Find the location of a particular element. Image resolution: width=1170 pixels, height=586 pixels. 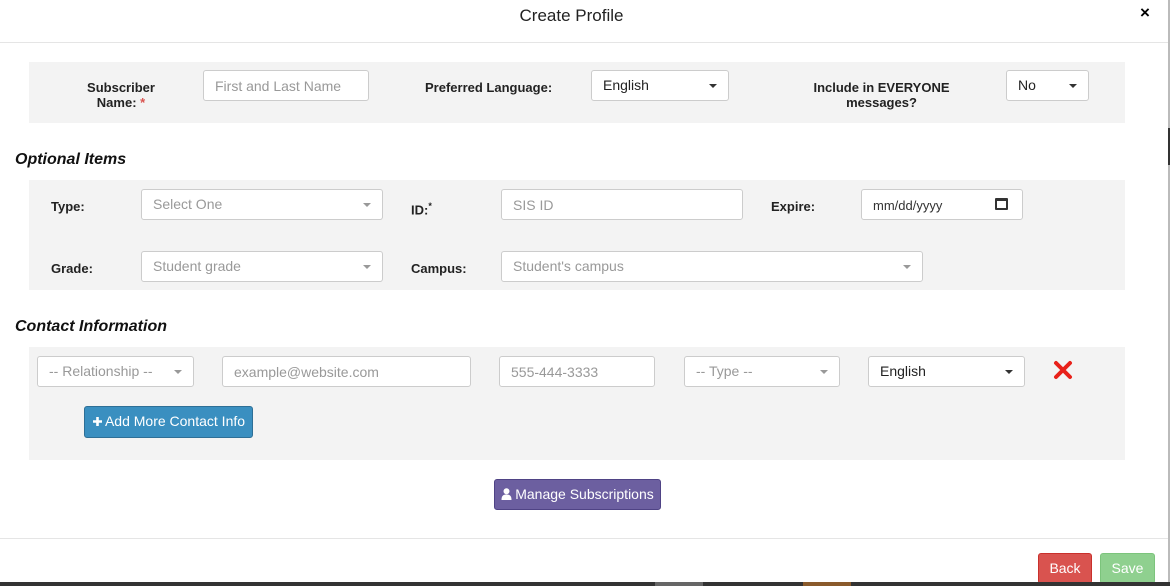

expire-date-value: mm/dd/yyyy is located at coordinates (908, 205).